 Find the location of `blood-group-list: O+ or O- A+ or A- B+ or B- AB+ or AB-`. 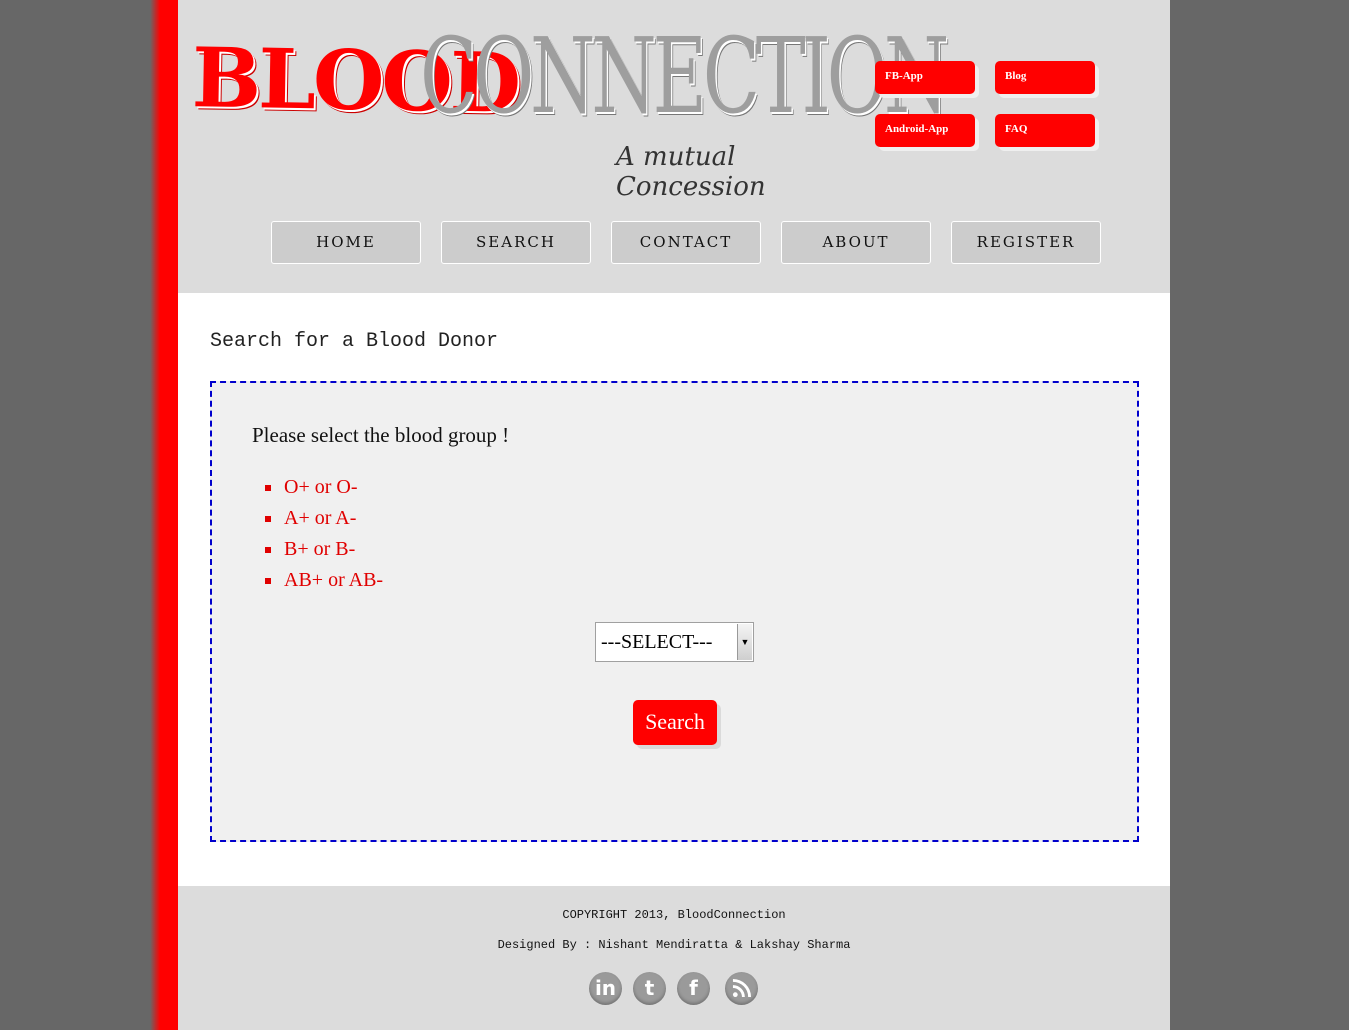

blood-group-list: O+ or O- A+ or A- B+ or B- AB+ or AB- is located at coordinates (322, 537).